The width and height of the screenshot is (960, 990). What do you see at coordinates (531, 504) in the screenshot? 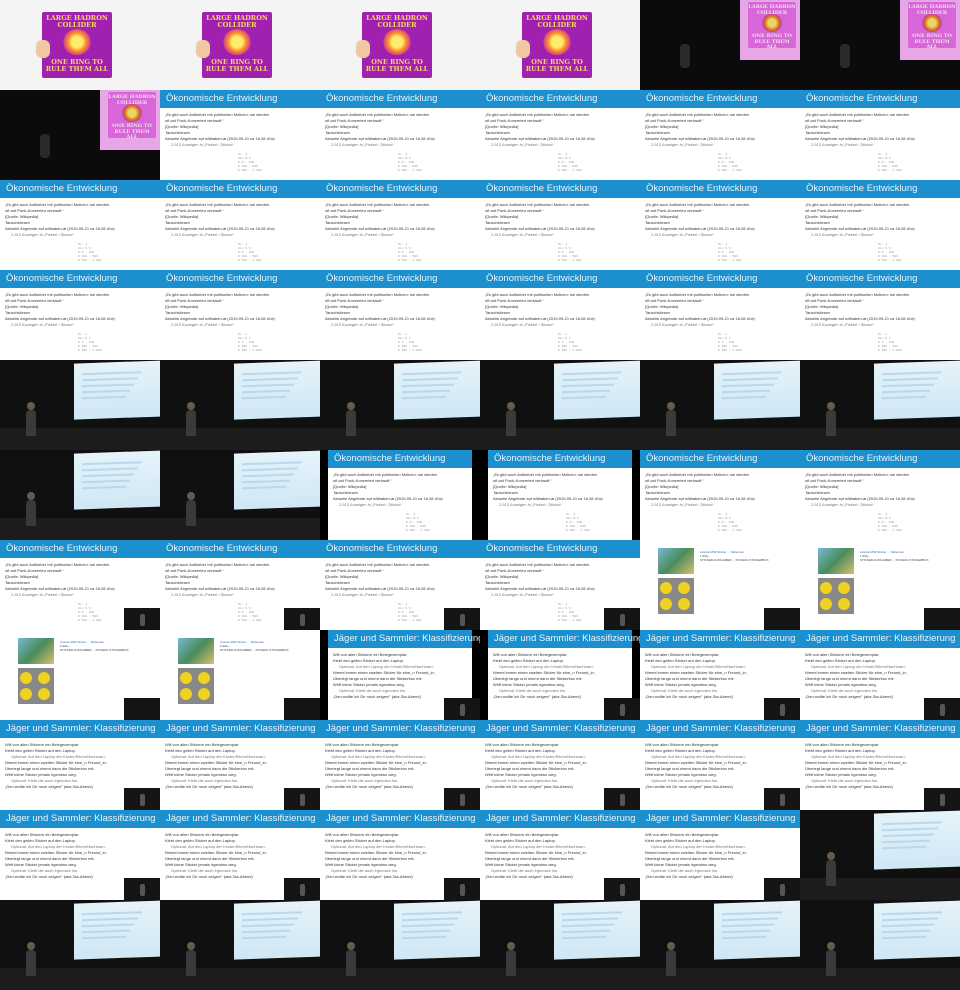
I see `bullet-item: 2.513 Anzeigen in „Pickerl / Sticker“` at bounding box center [531, 504].